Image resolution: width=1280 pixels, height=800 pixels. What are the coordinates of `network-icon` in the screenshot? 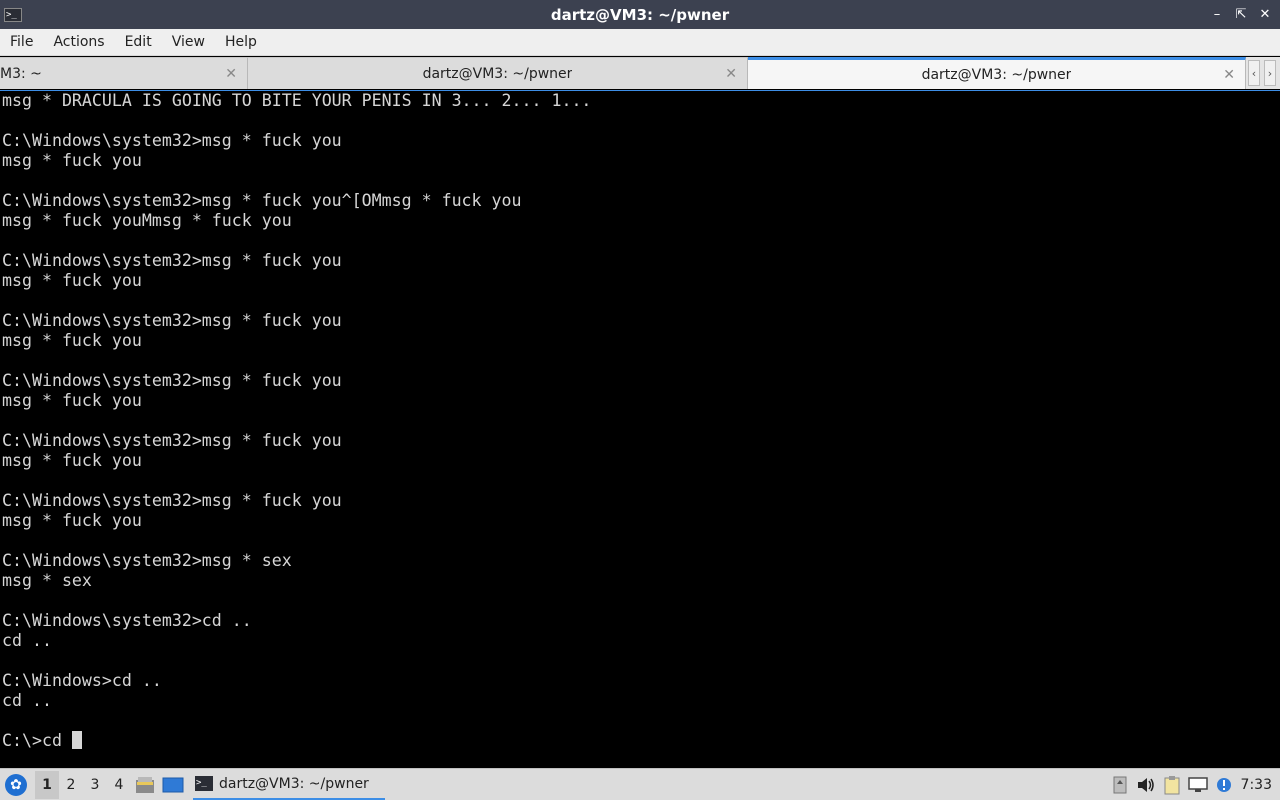 It's located at (1198, 785).